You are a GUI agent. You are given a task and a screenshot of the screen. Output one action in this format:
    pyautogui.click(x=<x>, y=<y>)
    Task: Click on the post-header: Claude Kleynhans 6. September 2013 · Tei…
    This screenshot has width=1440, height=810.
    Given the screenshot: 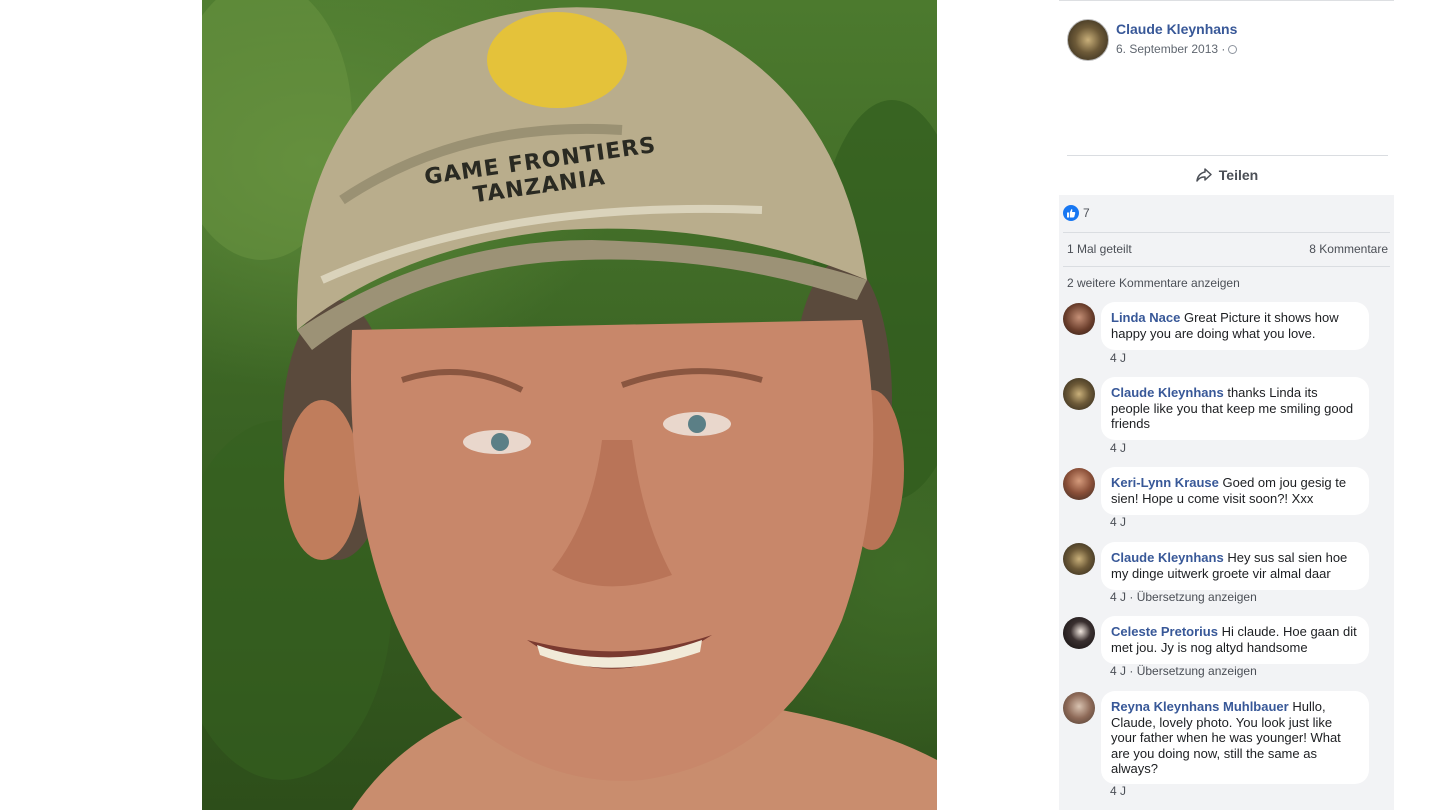 What is the action you would take?
    pyautogui.click(x=1226, y=97)
    